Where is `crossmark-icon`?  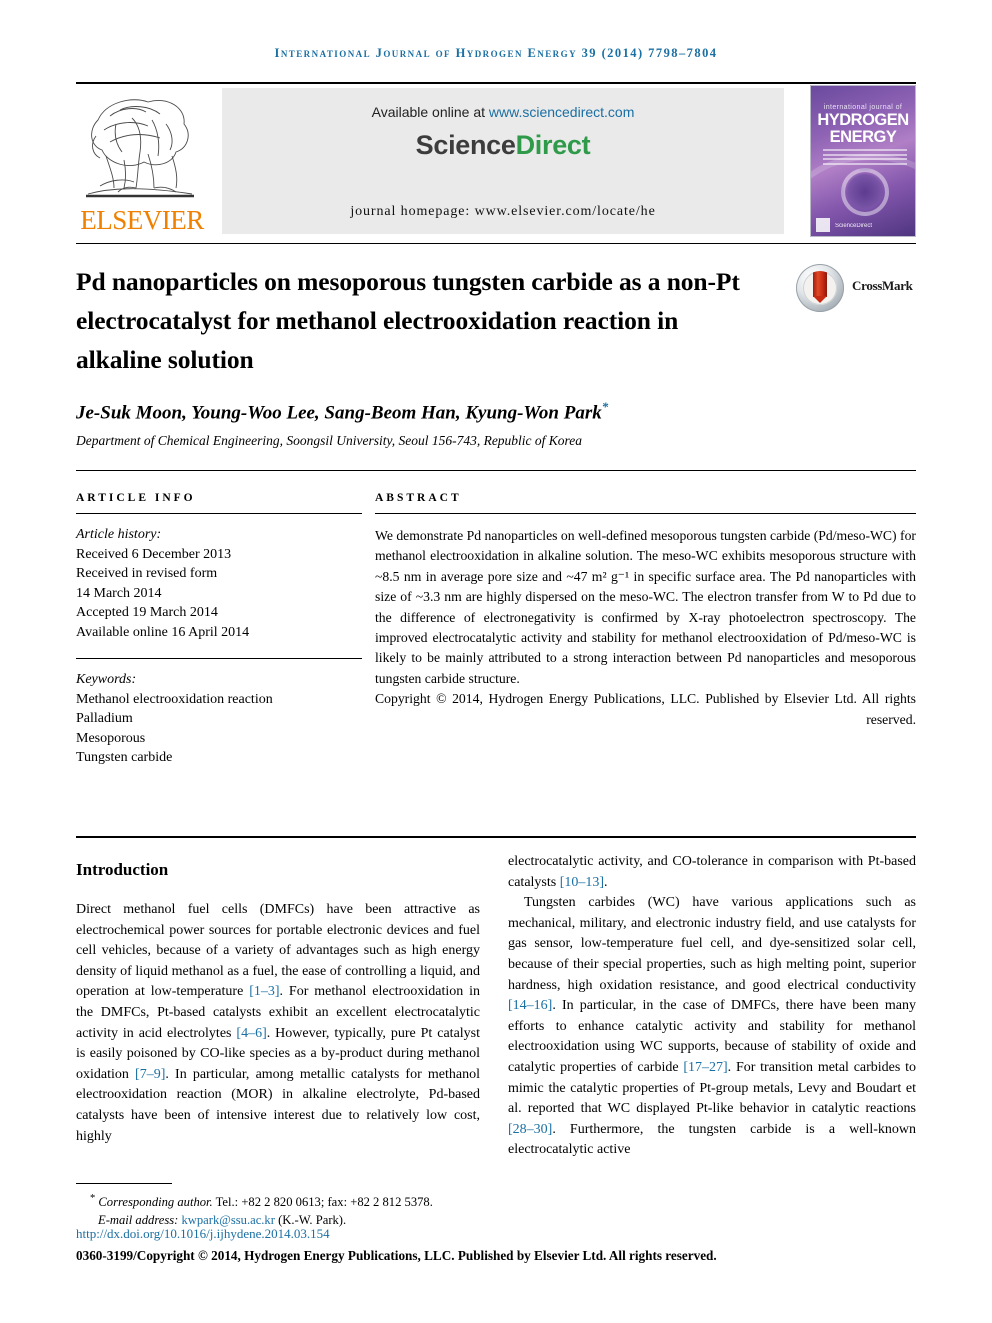 crossmark-icon is located at coordinates (820, 288).